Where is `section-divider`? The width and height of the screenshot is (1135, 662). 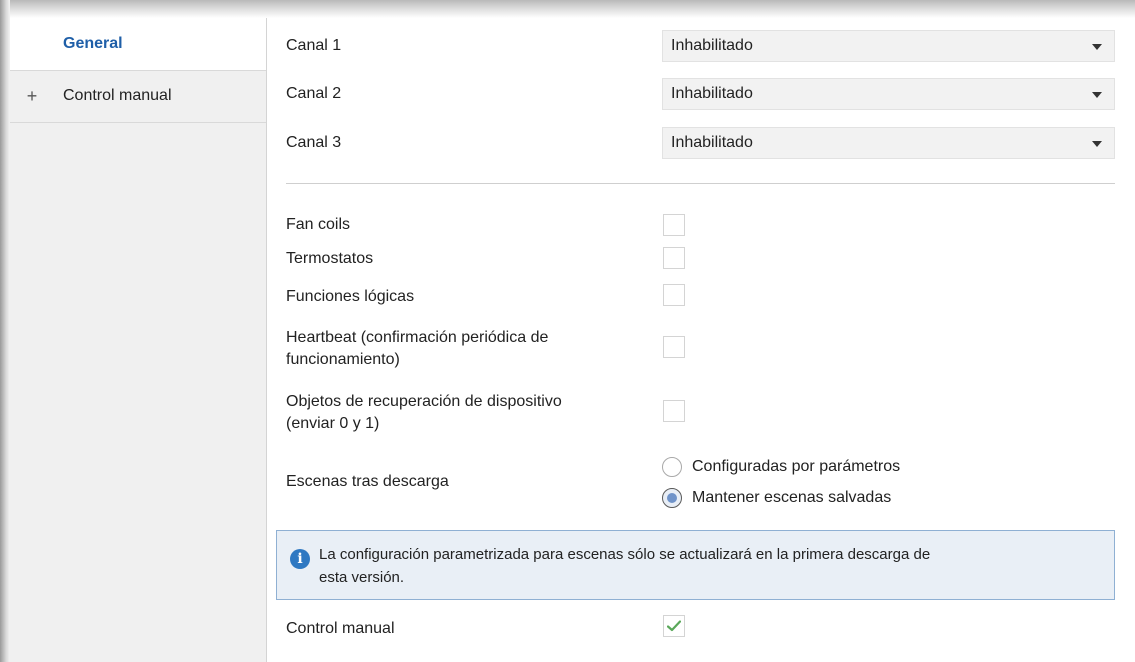
section-divider is located at coordinates (700, 183).